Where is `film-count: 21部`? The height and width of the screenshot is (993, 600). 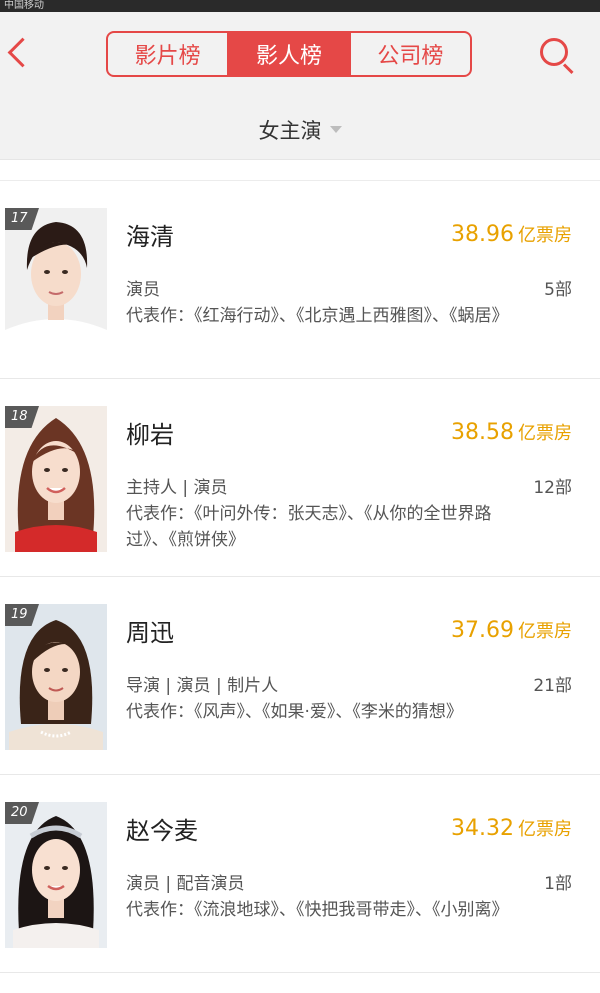
film-count: 21部 is located at coordinates (552, 686).